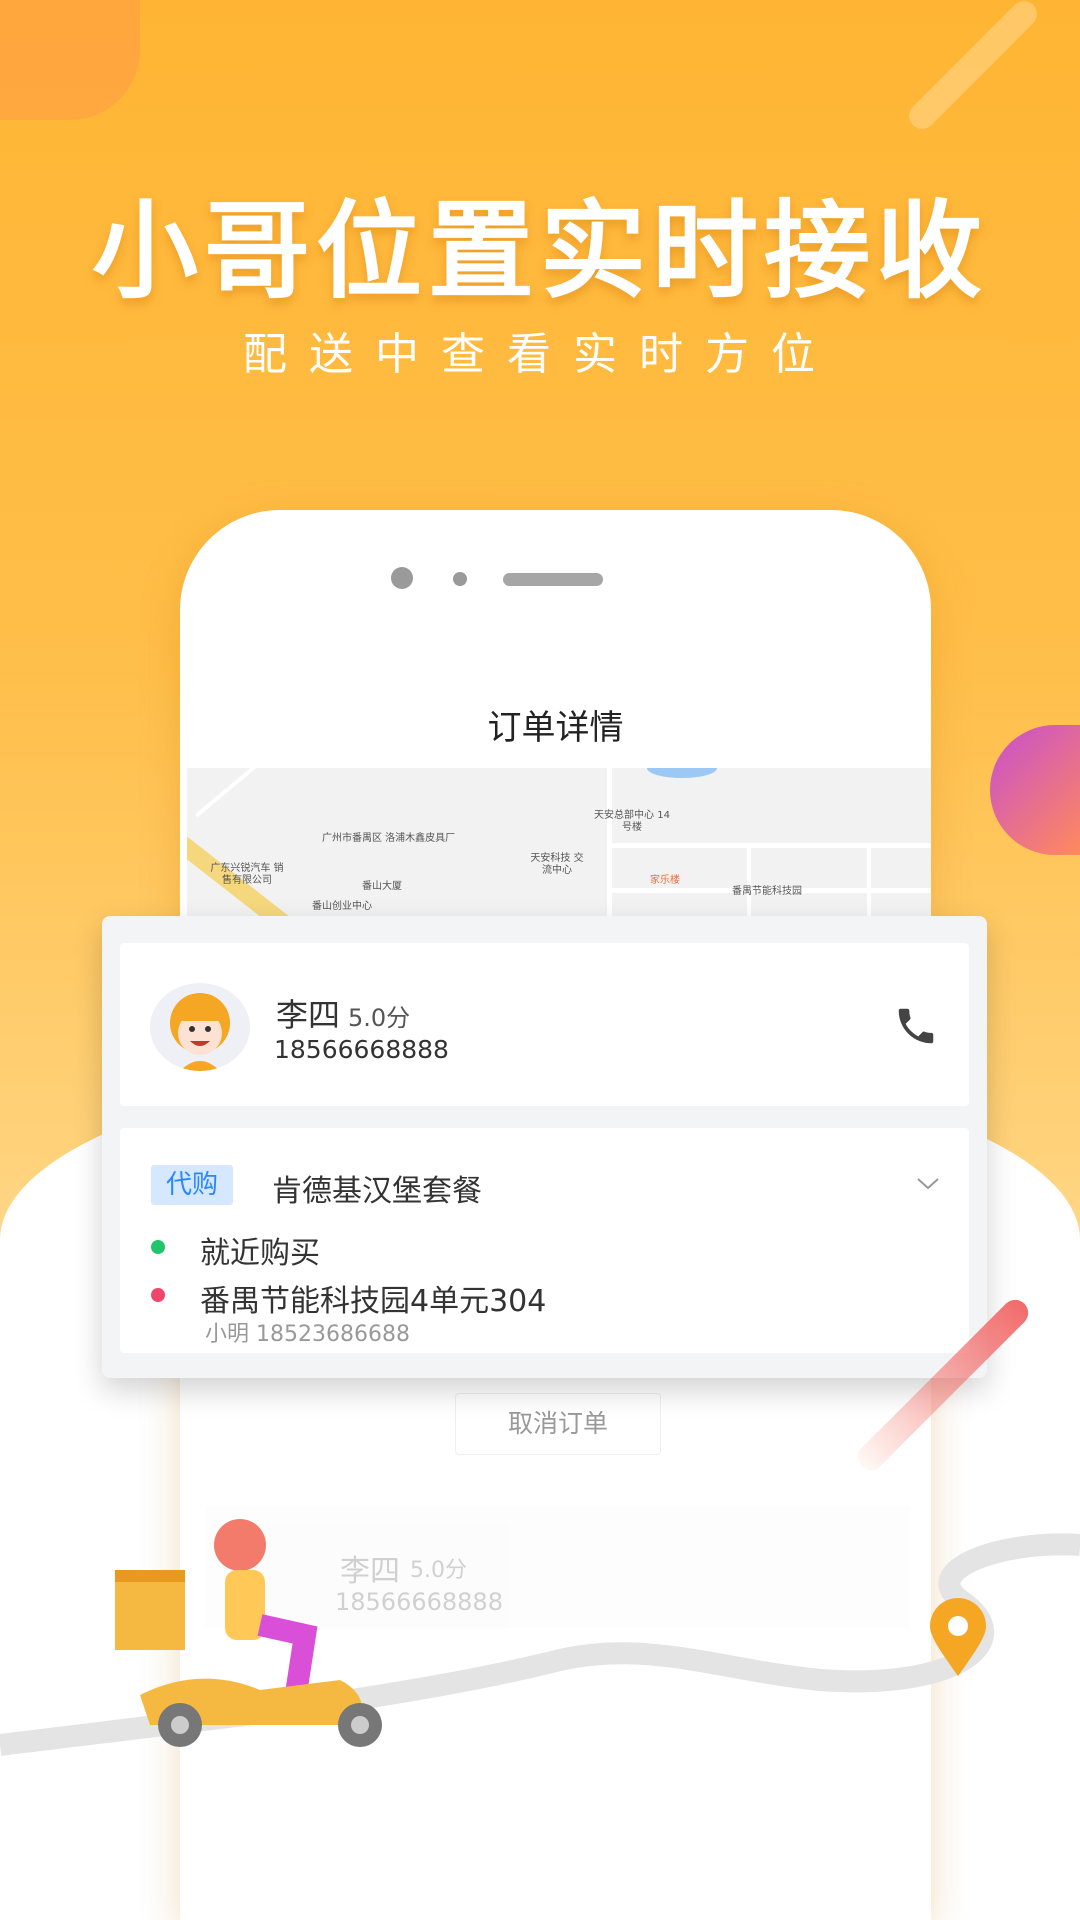 This screenshot has width=1080, height=1920. I want to click on courier-rating: 5.0分, so click(379, 1018).